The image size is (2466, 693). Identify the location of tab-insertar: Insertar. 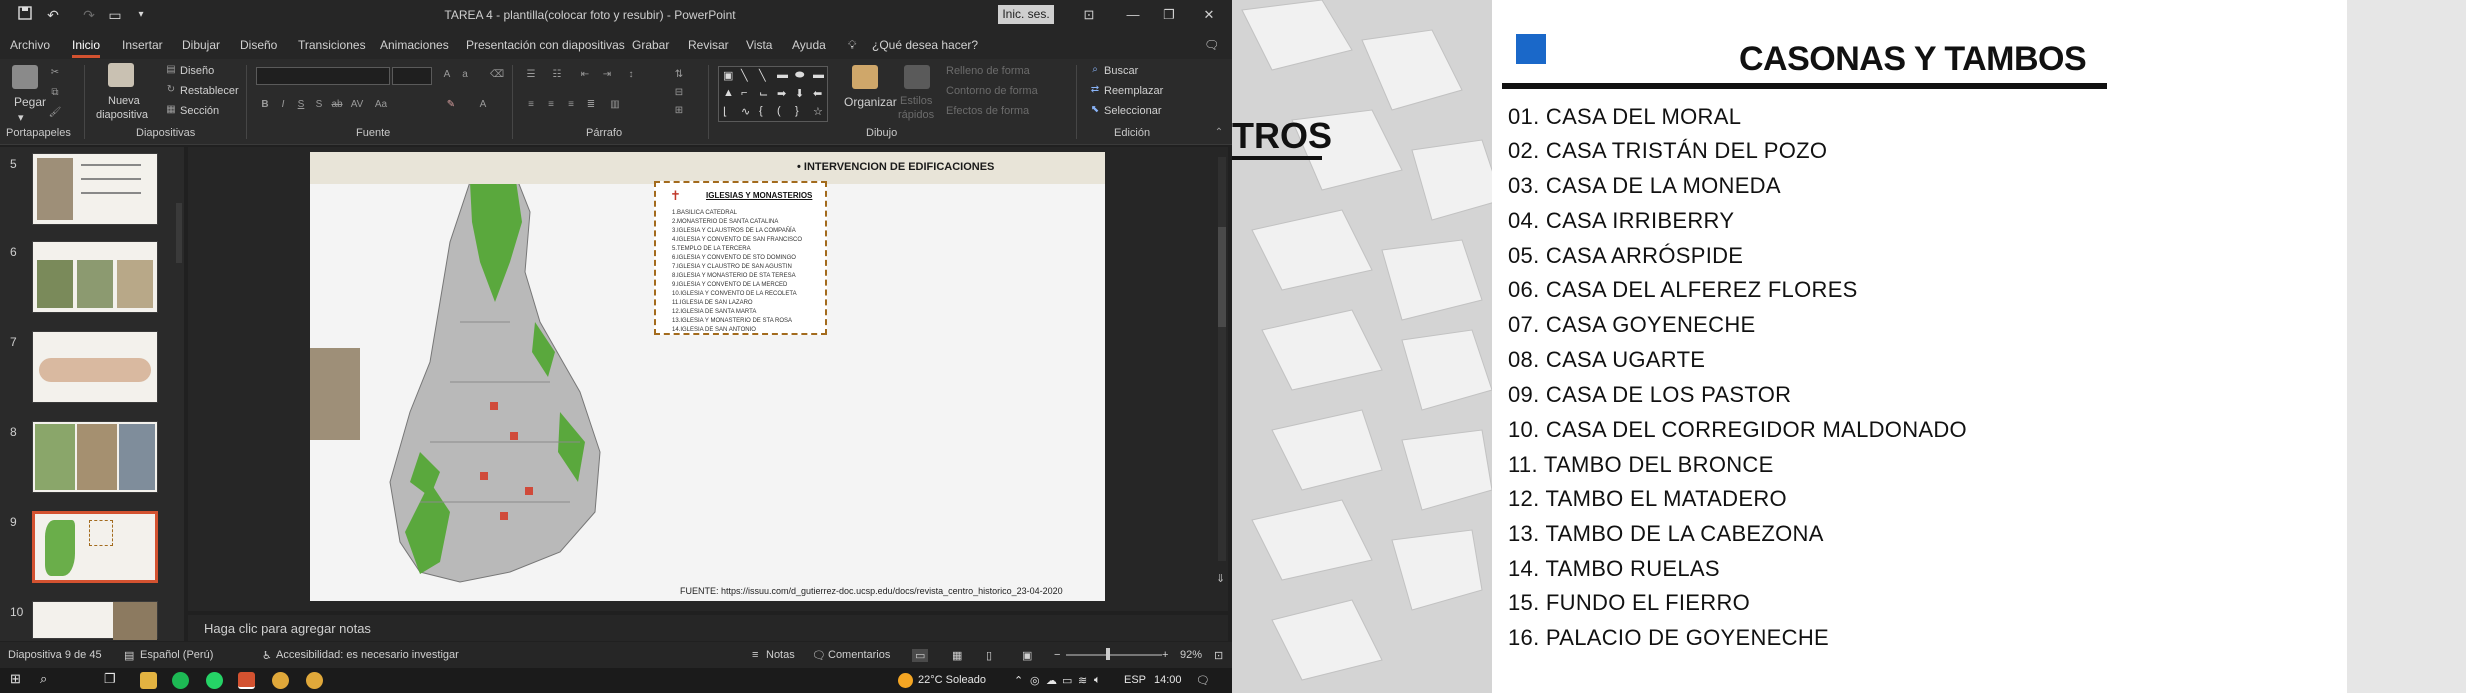
(142, 45).